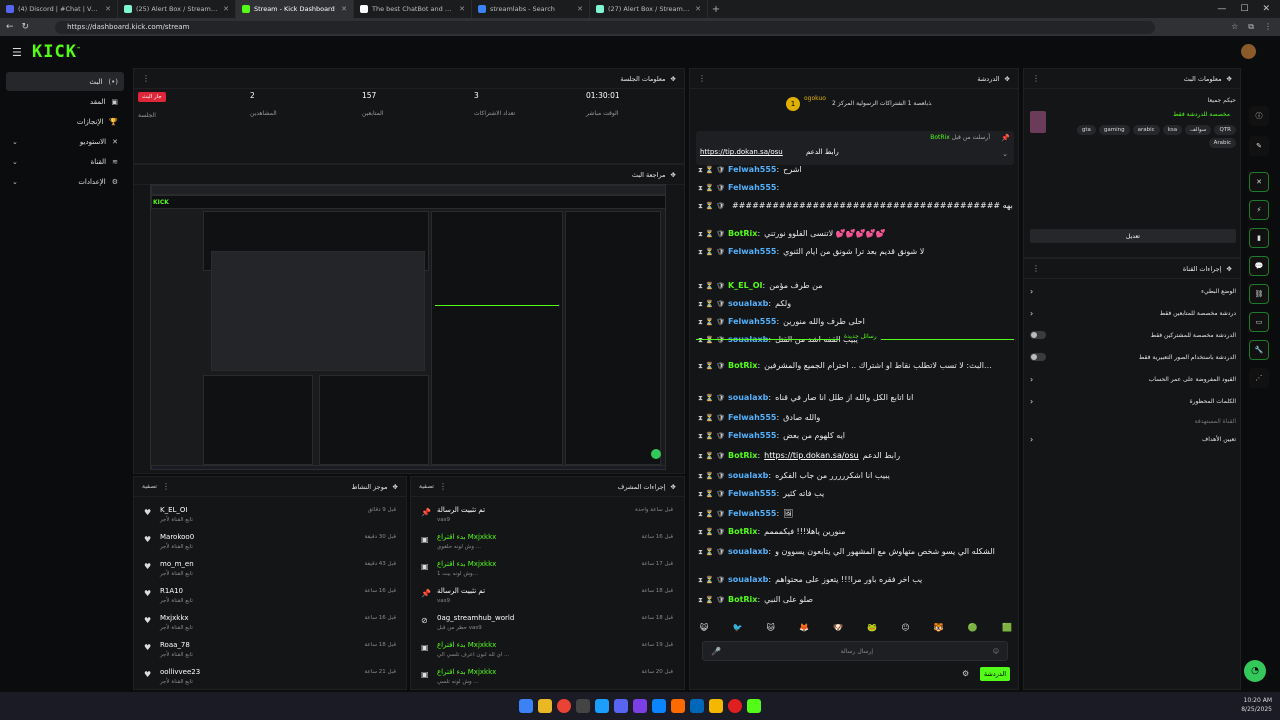 This screenshot has height=720, width=1280. I want to click on edge-icon, so click(659, 706).